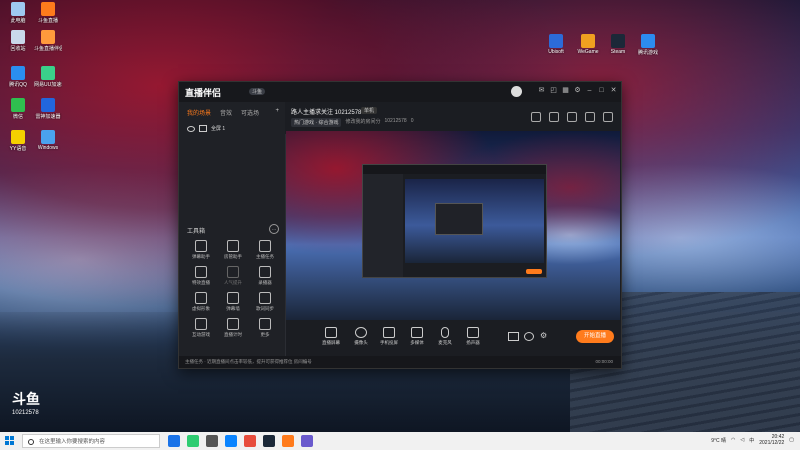 The height and width of the screenshot is (450, 800). Describe the element at coordinates (232, 128) in the screenshot. I see `scene-item: 全屏 1` at that location.